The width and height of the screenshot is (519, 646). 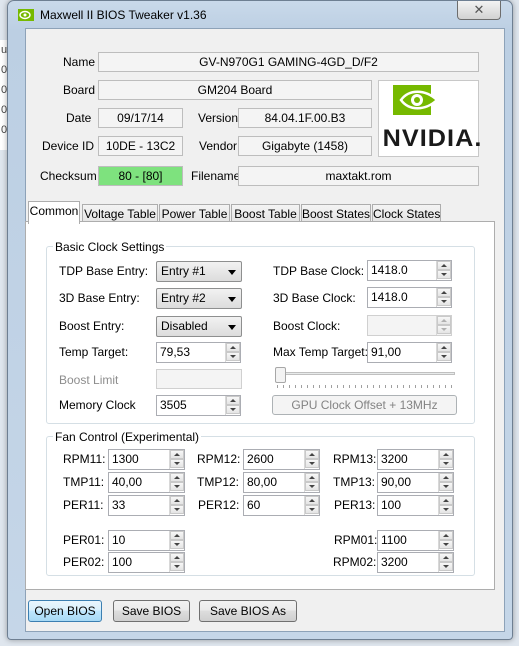 I want to click on per13-label: PER13:, so click(x=355, y=505).